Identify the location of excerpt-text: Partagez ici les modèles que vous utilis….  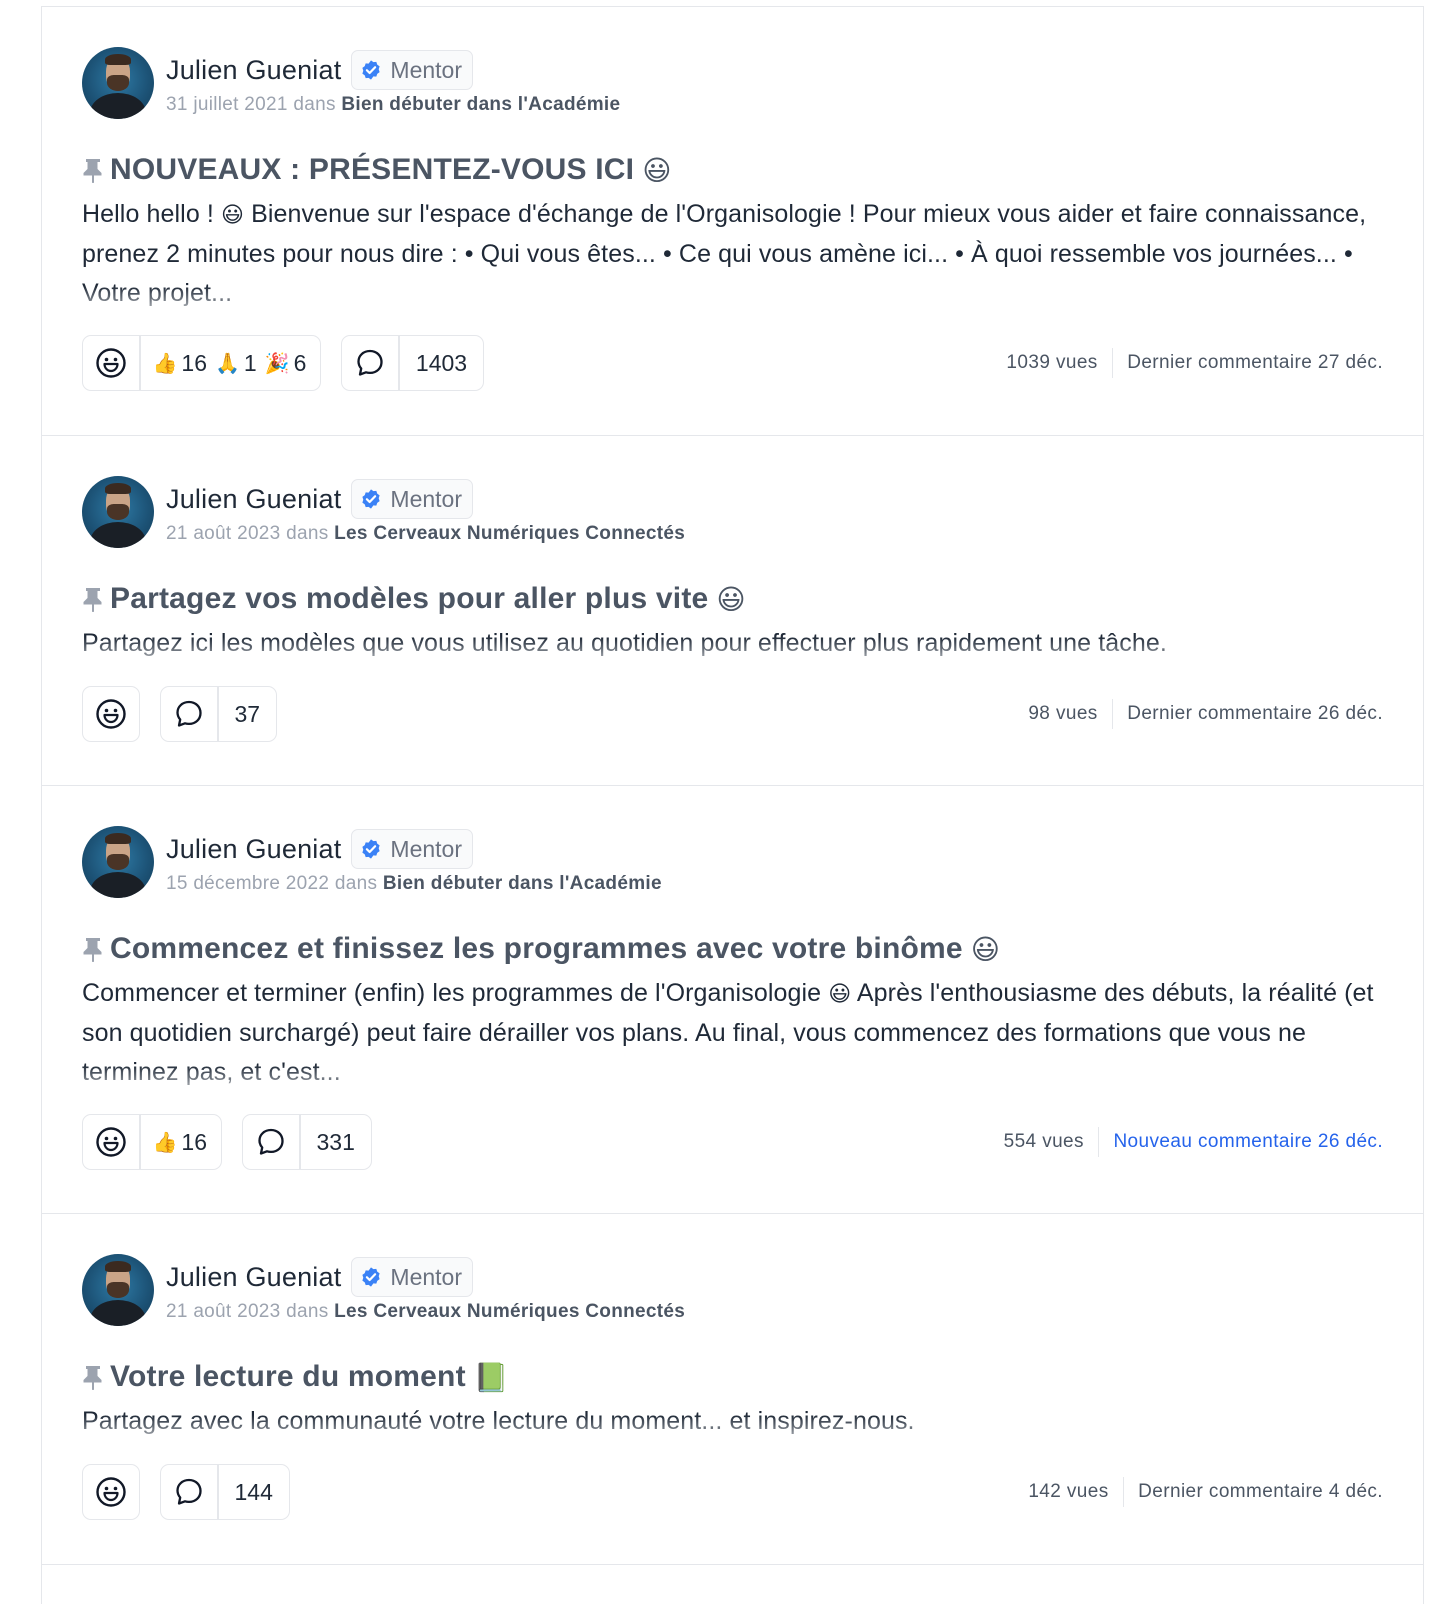
(624, 643).